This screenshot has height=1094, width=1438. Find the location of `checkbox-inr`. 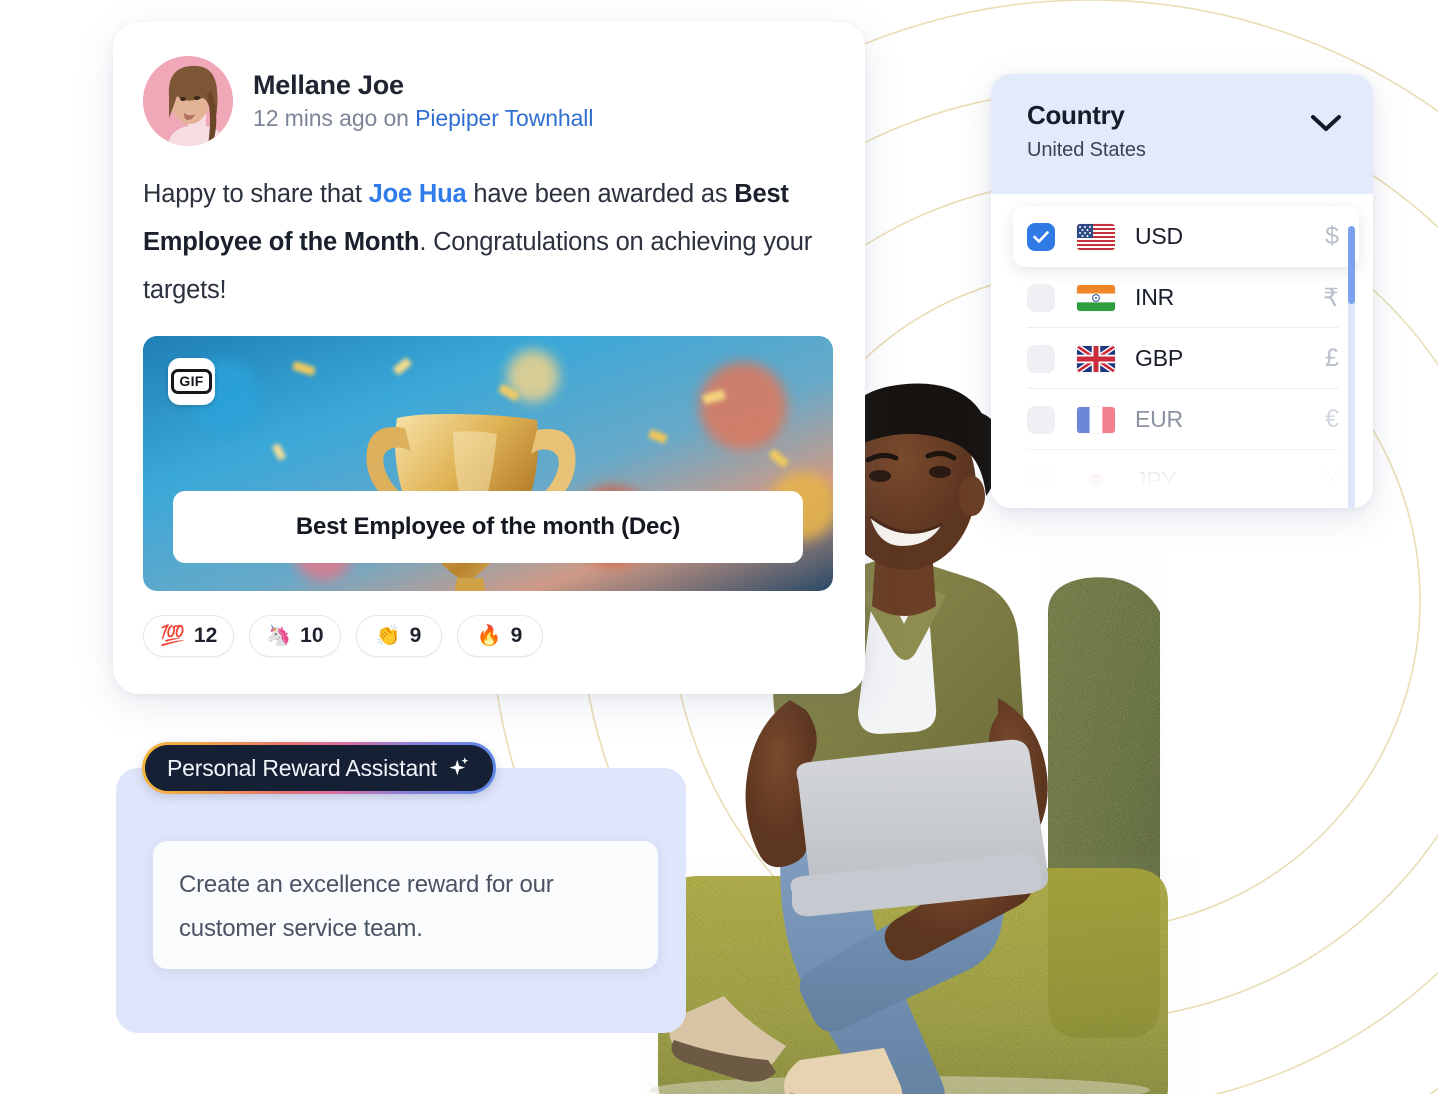

checkbox-inr is located at coordinates (1041, 297).